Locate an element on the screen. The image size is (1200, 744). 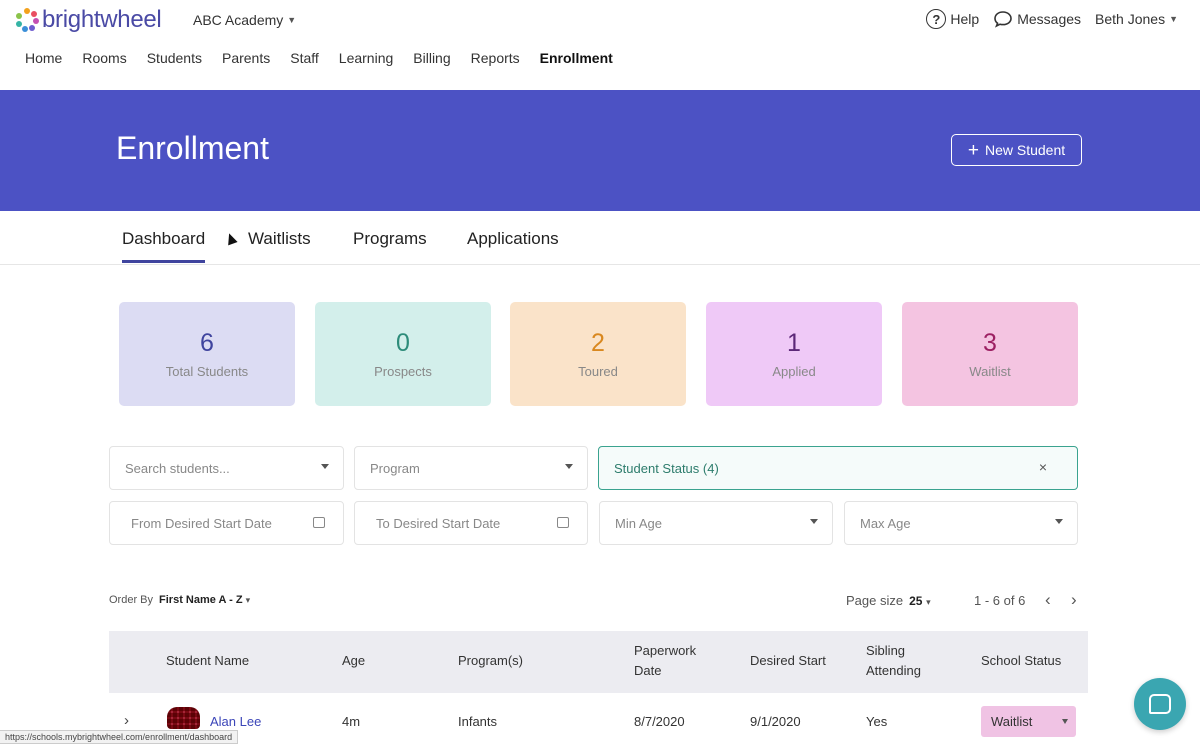
avatar is located at coordinates (183, 718).